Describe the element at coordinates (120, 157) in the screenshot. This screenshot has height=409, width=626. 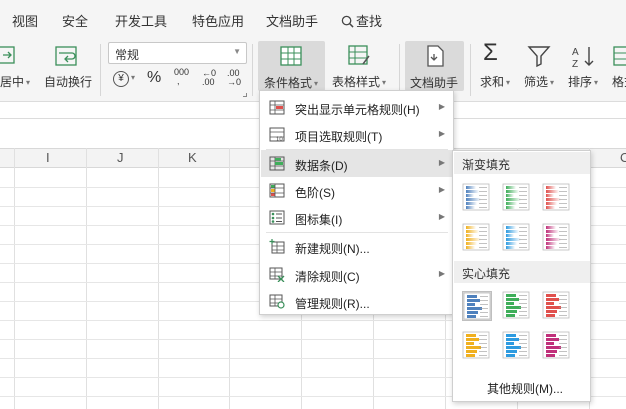
I see `column-header-j: J` at that location.